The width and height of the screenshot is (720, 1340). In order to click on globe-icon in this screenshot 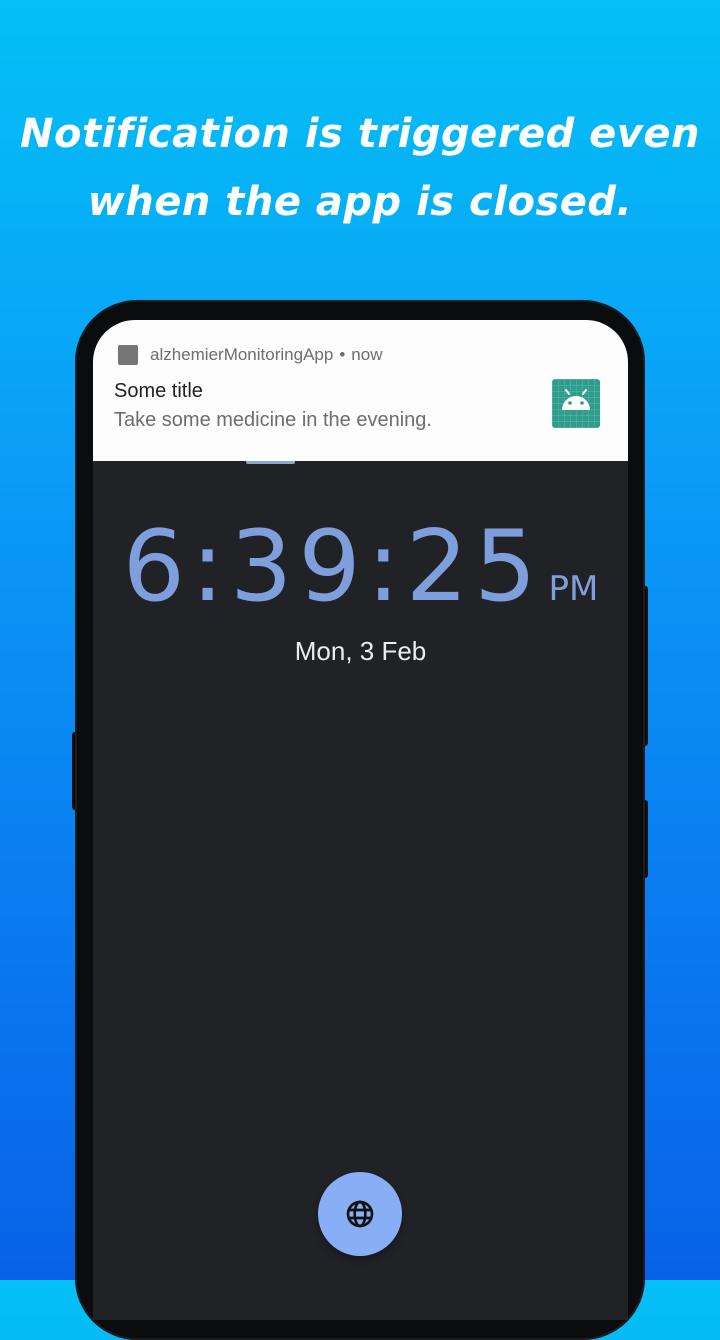, I will do `click(360, 1214)`.